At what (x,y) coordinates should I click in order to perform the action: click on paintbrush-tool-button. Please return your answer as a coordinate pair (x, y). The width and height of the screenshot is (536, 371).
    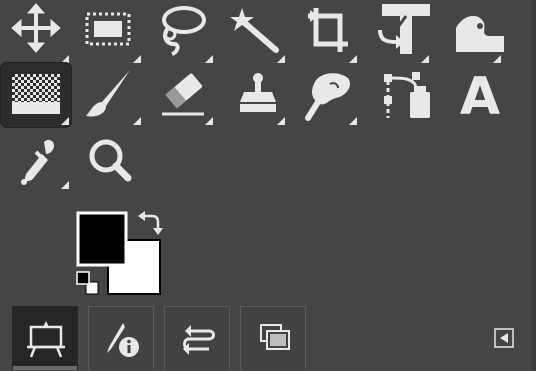
    Looking at the image, I should click on (108, 95).